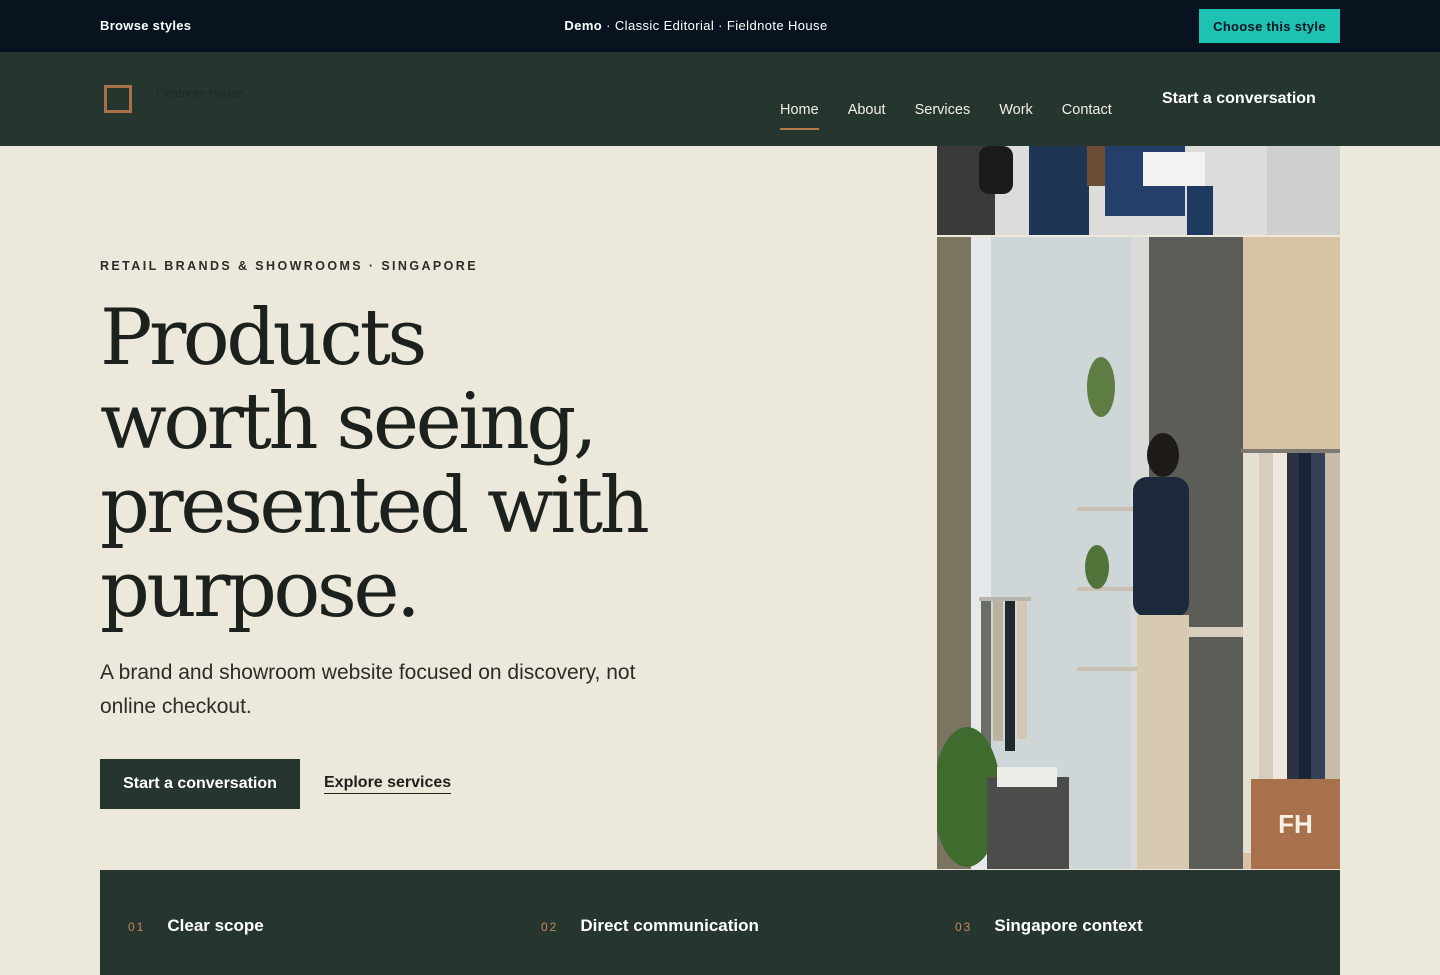 Image resolution: width=1440 pixels, height=975 pixels. I want to click on logo-mark-icon, so click(118, 99).